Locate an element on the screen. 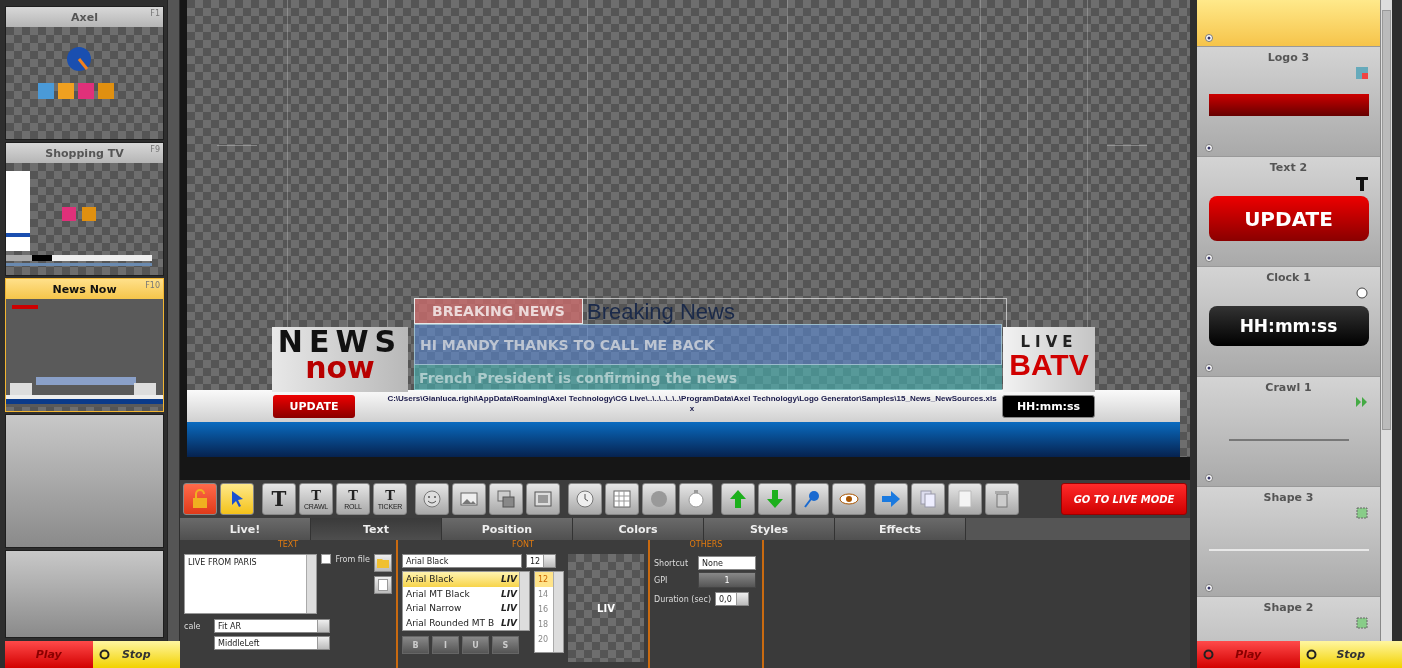  layer-item: Crawl 1 is located at coordinates (1288, 432).